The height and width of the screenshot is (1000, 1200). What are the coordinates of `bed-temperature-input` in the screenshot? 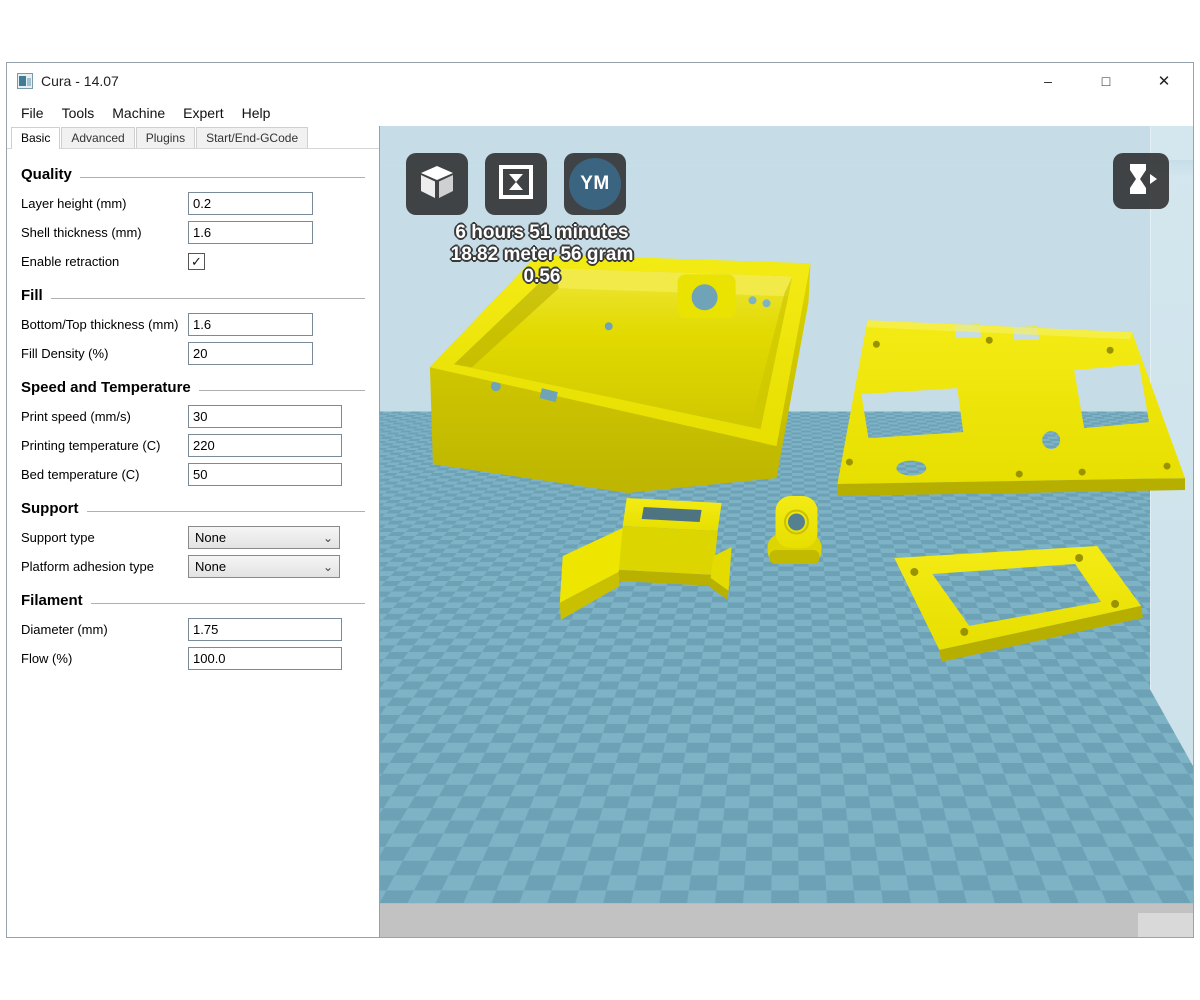 It's located at (265, 474).